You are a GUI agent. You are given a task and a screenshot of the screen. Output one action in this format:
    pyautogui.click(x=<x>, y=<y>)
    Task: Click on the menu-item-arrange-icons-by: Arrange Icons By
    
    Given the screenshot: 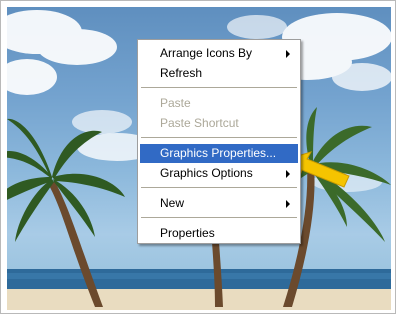 What is the action you would take?
    pyautogui.click(x=219, y=53)
    